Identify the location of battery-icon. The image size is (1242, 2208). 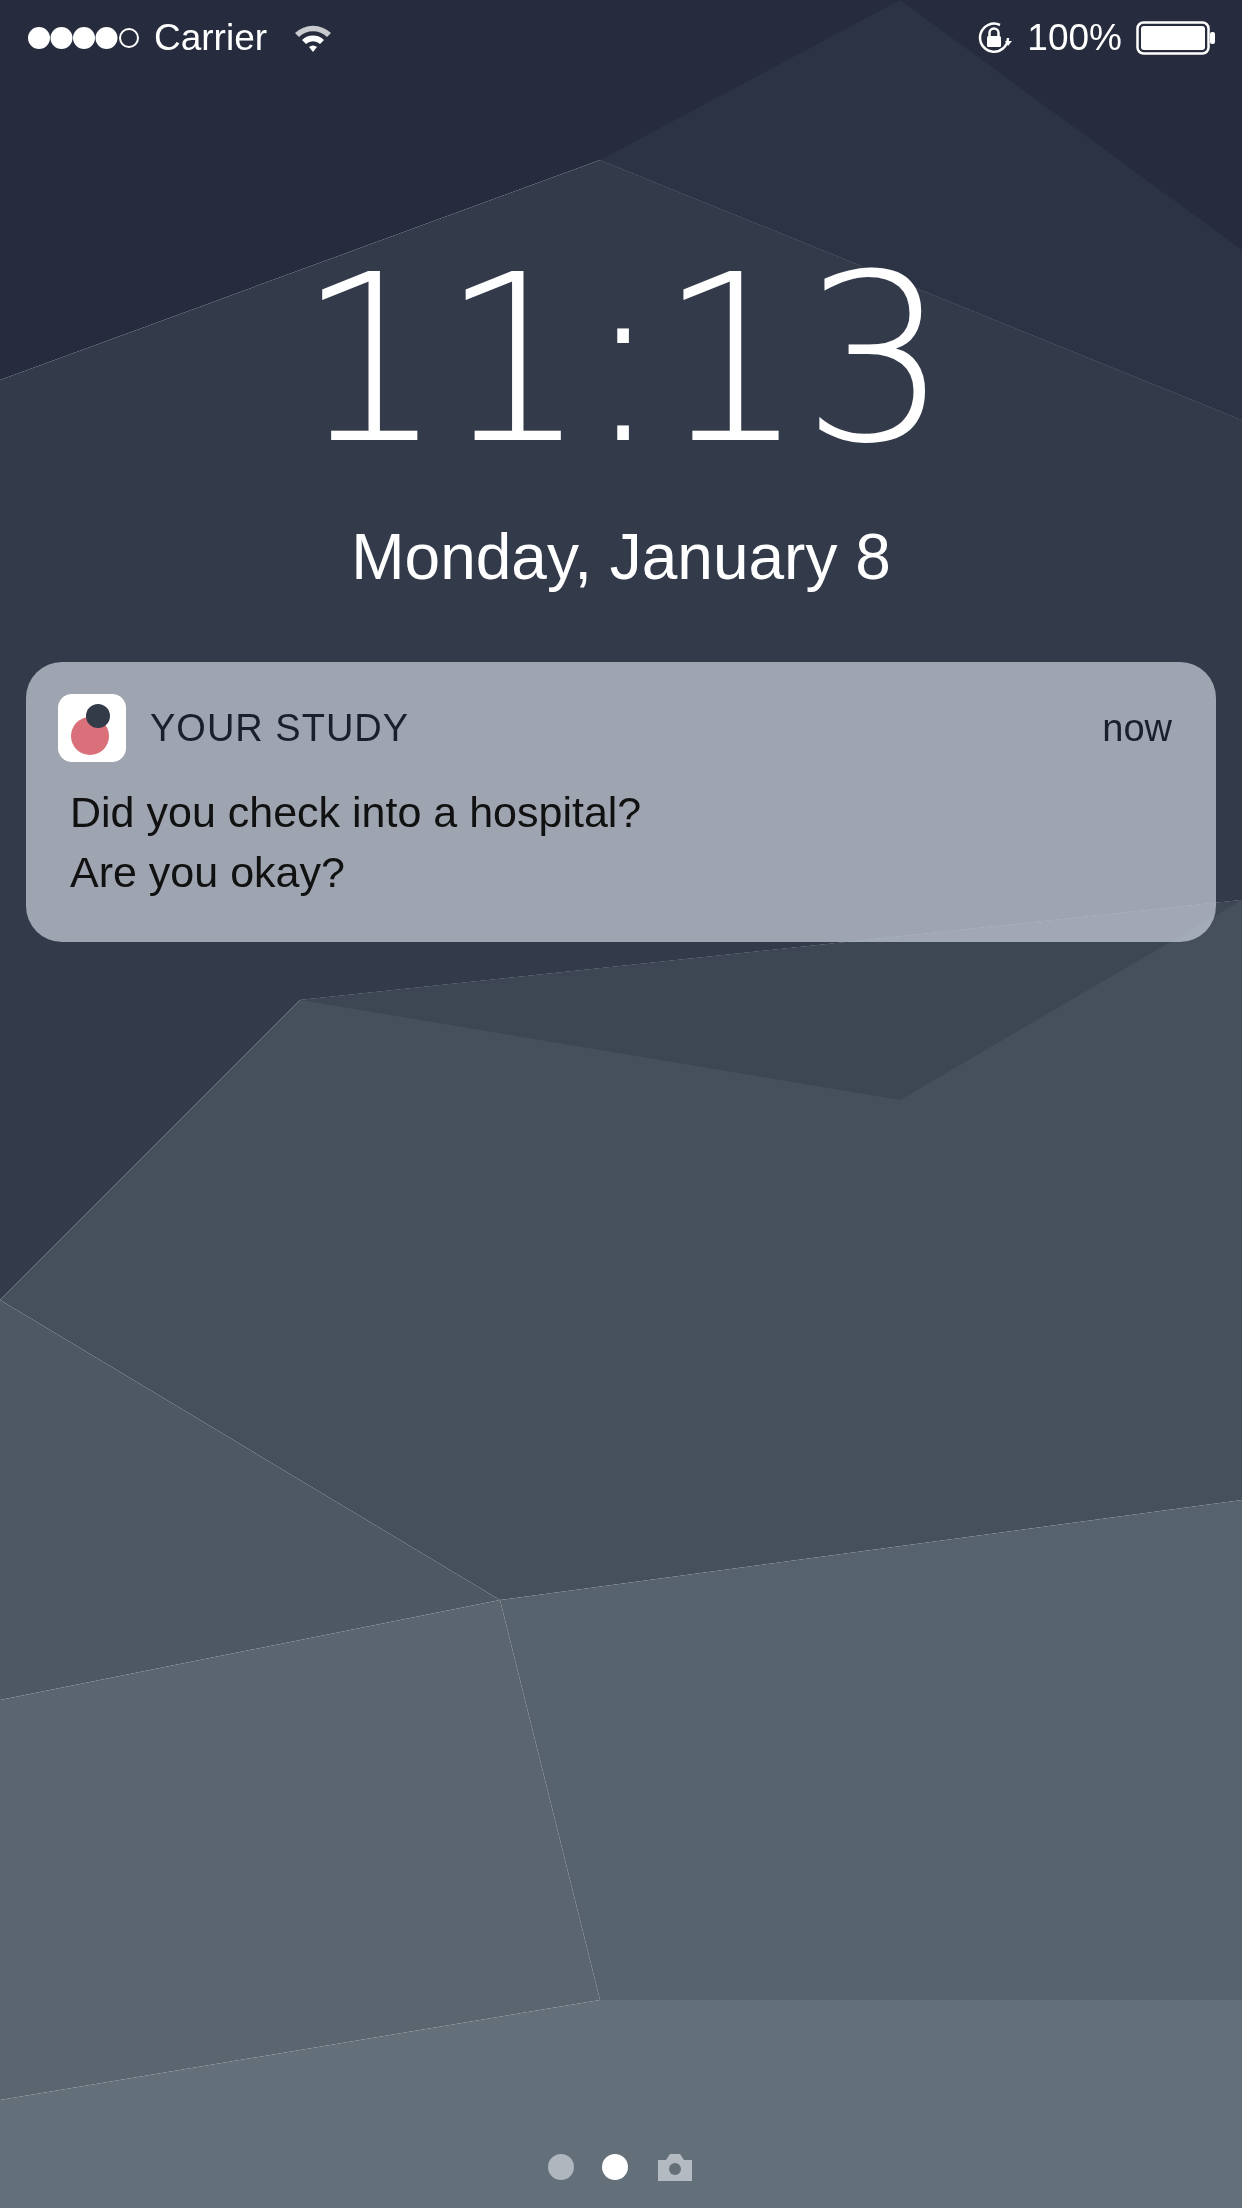
(1176, 38).